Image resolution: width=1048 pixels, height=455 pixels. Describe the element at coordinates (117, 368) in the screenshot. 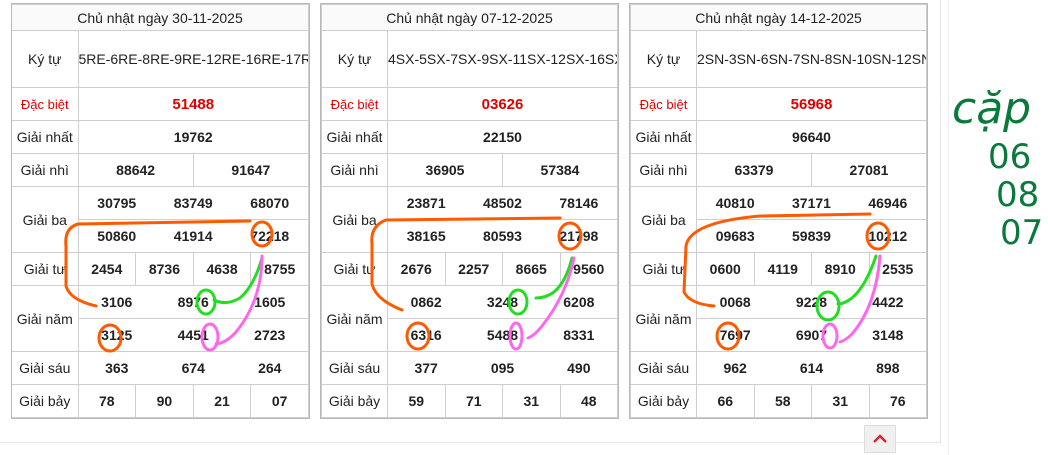

I see `sixth-prize-value: 363` at that location.